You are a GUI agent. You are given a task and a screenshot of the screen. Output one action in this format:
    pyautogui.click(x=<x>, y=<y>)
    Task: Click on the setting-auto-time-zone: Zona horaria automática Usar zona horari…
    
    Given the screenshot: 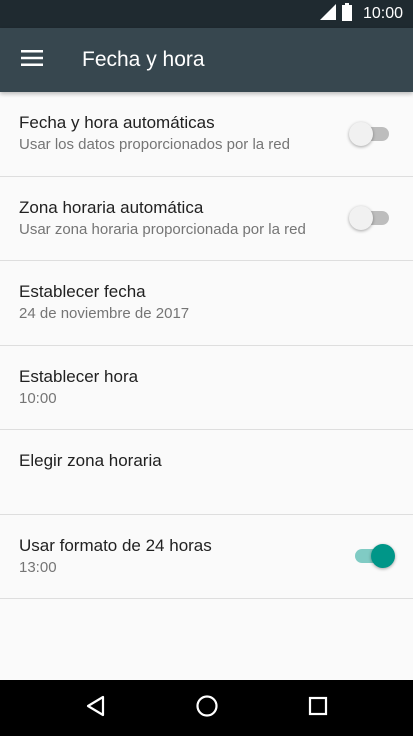 What is the action you would take?
    pyautogui.click(x=206, y=219)
    